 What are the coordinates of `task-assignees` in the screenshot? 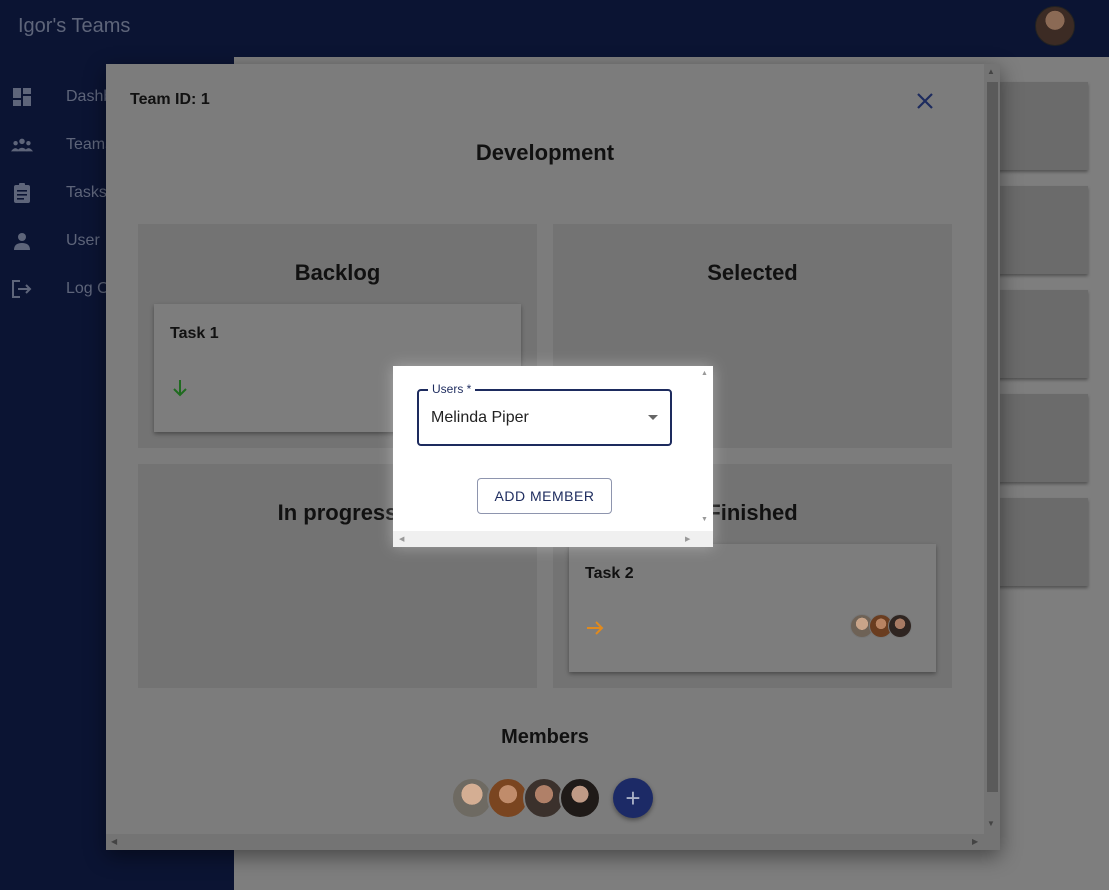 It's located at (881, 626).